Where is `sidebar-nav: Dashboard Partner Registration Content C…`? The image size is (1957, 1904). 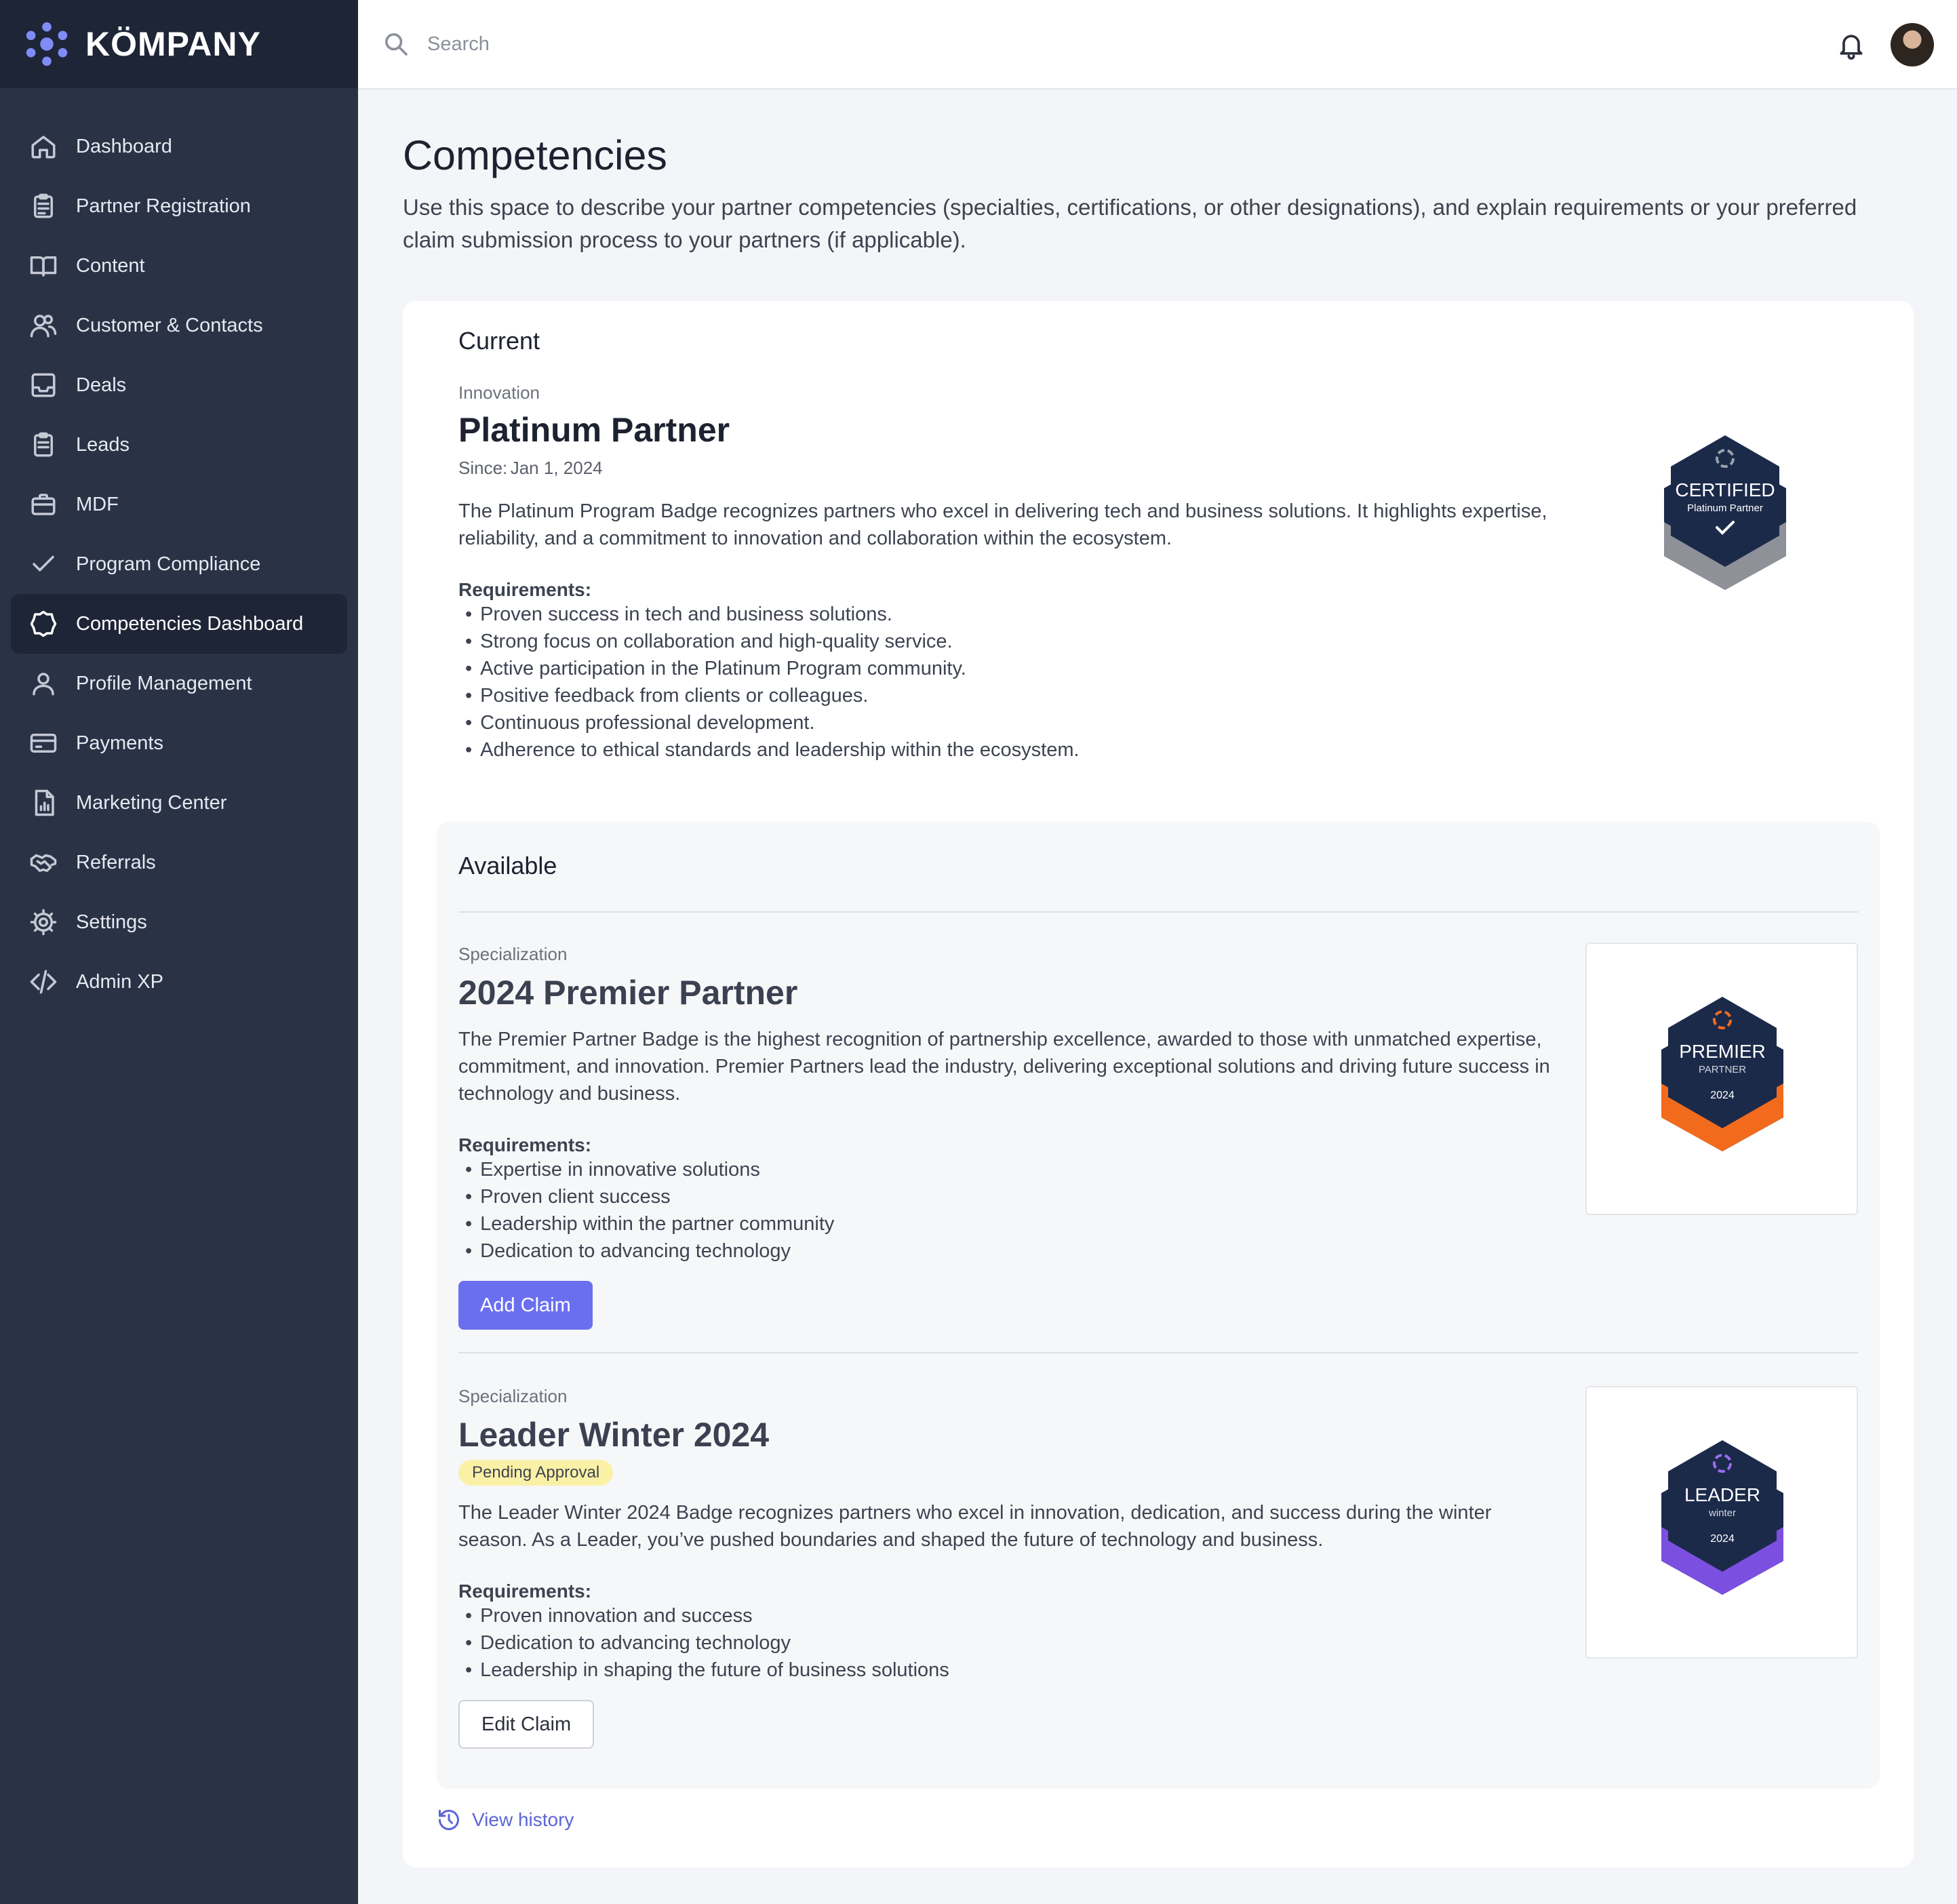
sidebar-nav: Dashboard Partner Registration Content C… is located at coordinates (179, 550).